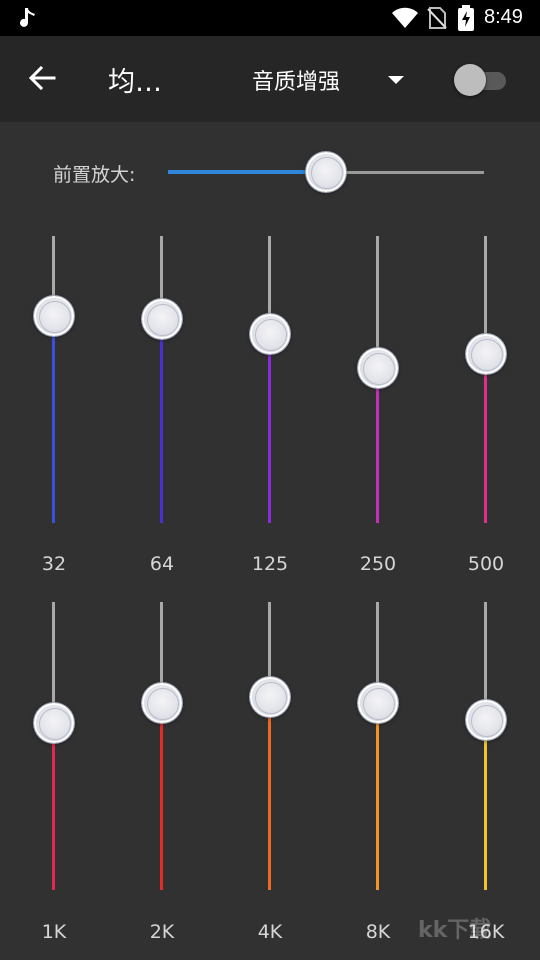  I want to click on band-slider-16k: 16K, so click(486, 480).